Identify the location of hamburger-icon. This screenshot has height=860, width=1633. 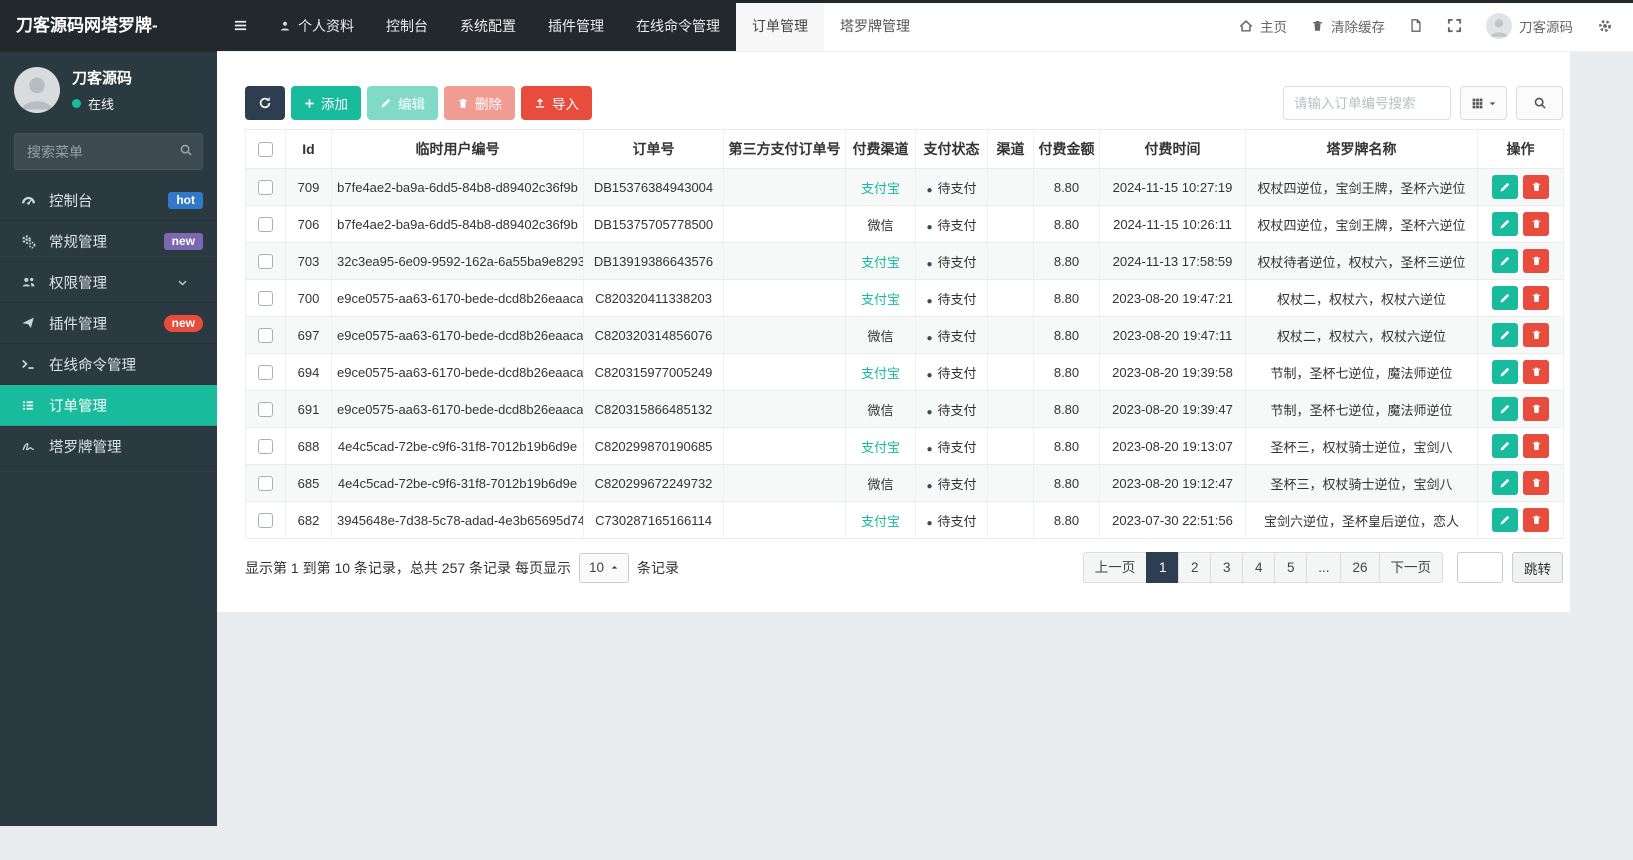
(240, 25).